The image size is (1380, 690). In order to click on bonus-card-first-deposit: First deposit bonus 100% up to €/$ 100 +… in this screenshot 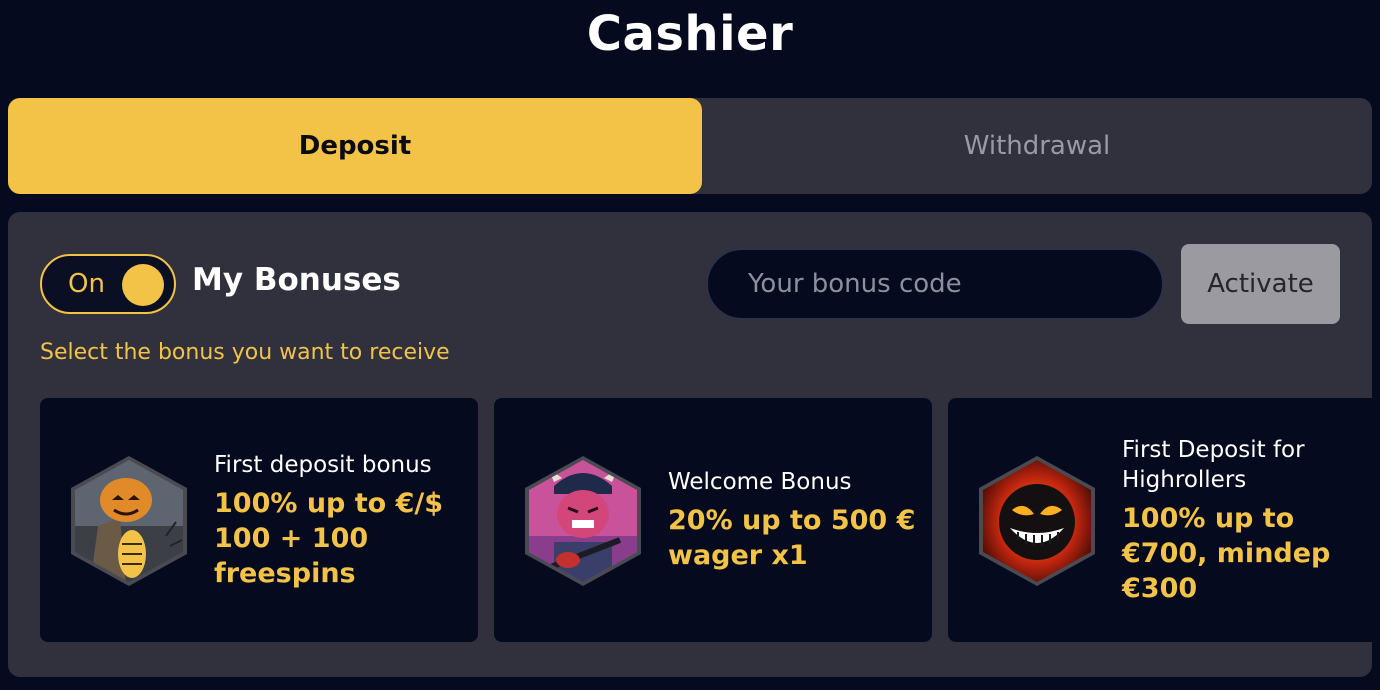, I will do `click(259, 520)`.